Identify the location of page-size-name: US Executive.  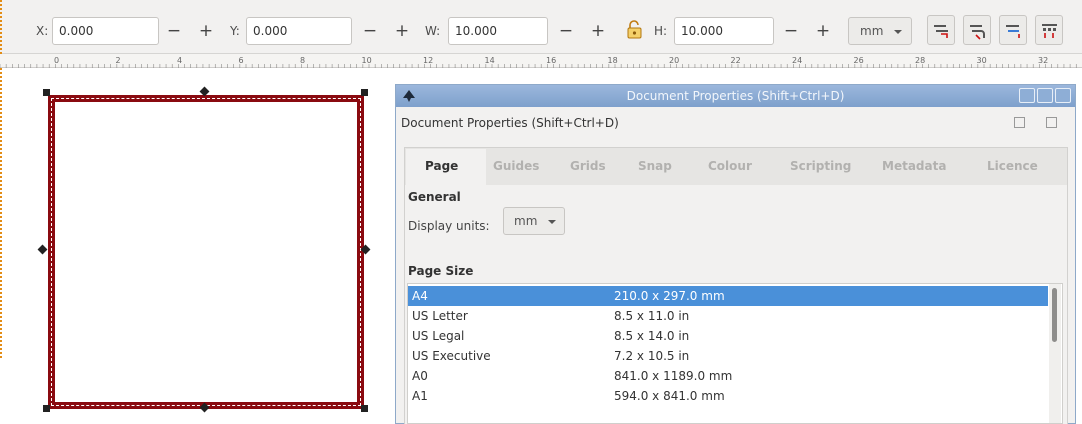
(451, 356).